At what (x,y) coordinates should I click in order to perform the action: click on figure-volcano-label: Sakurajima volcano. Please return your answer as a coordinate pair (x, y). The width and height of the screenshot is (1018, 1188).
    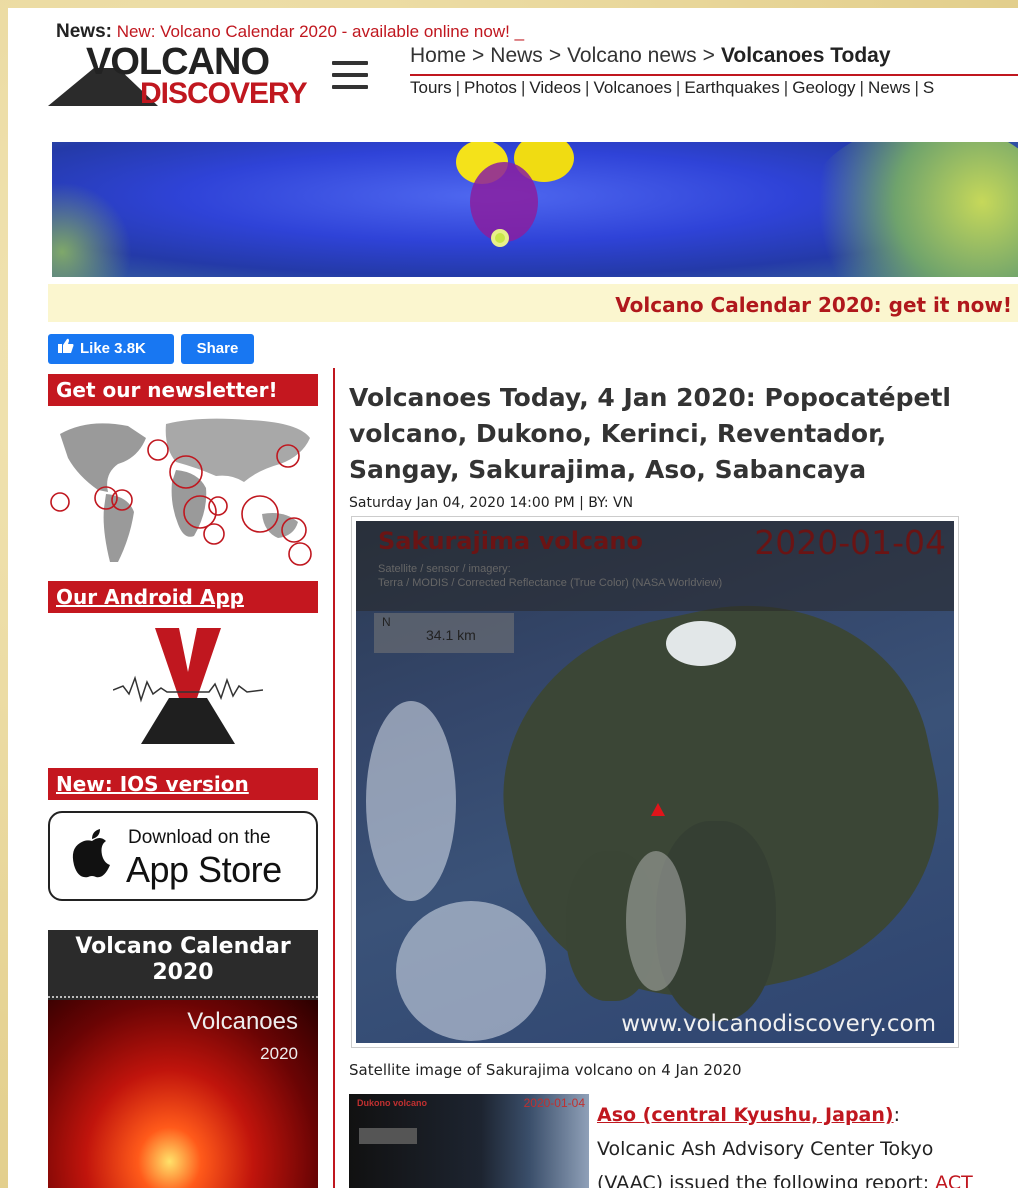
    Looking at the image, I should click on (510, 541).